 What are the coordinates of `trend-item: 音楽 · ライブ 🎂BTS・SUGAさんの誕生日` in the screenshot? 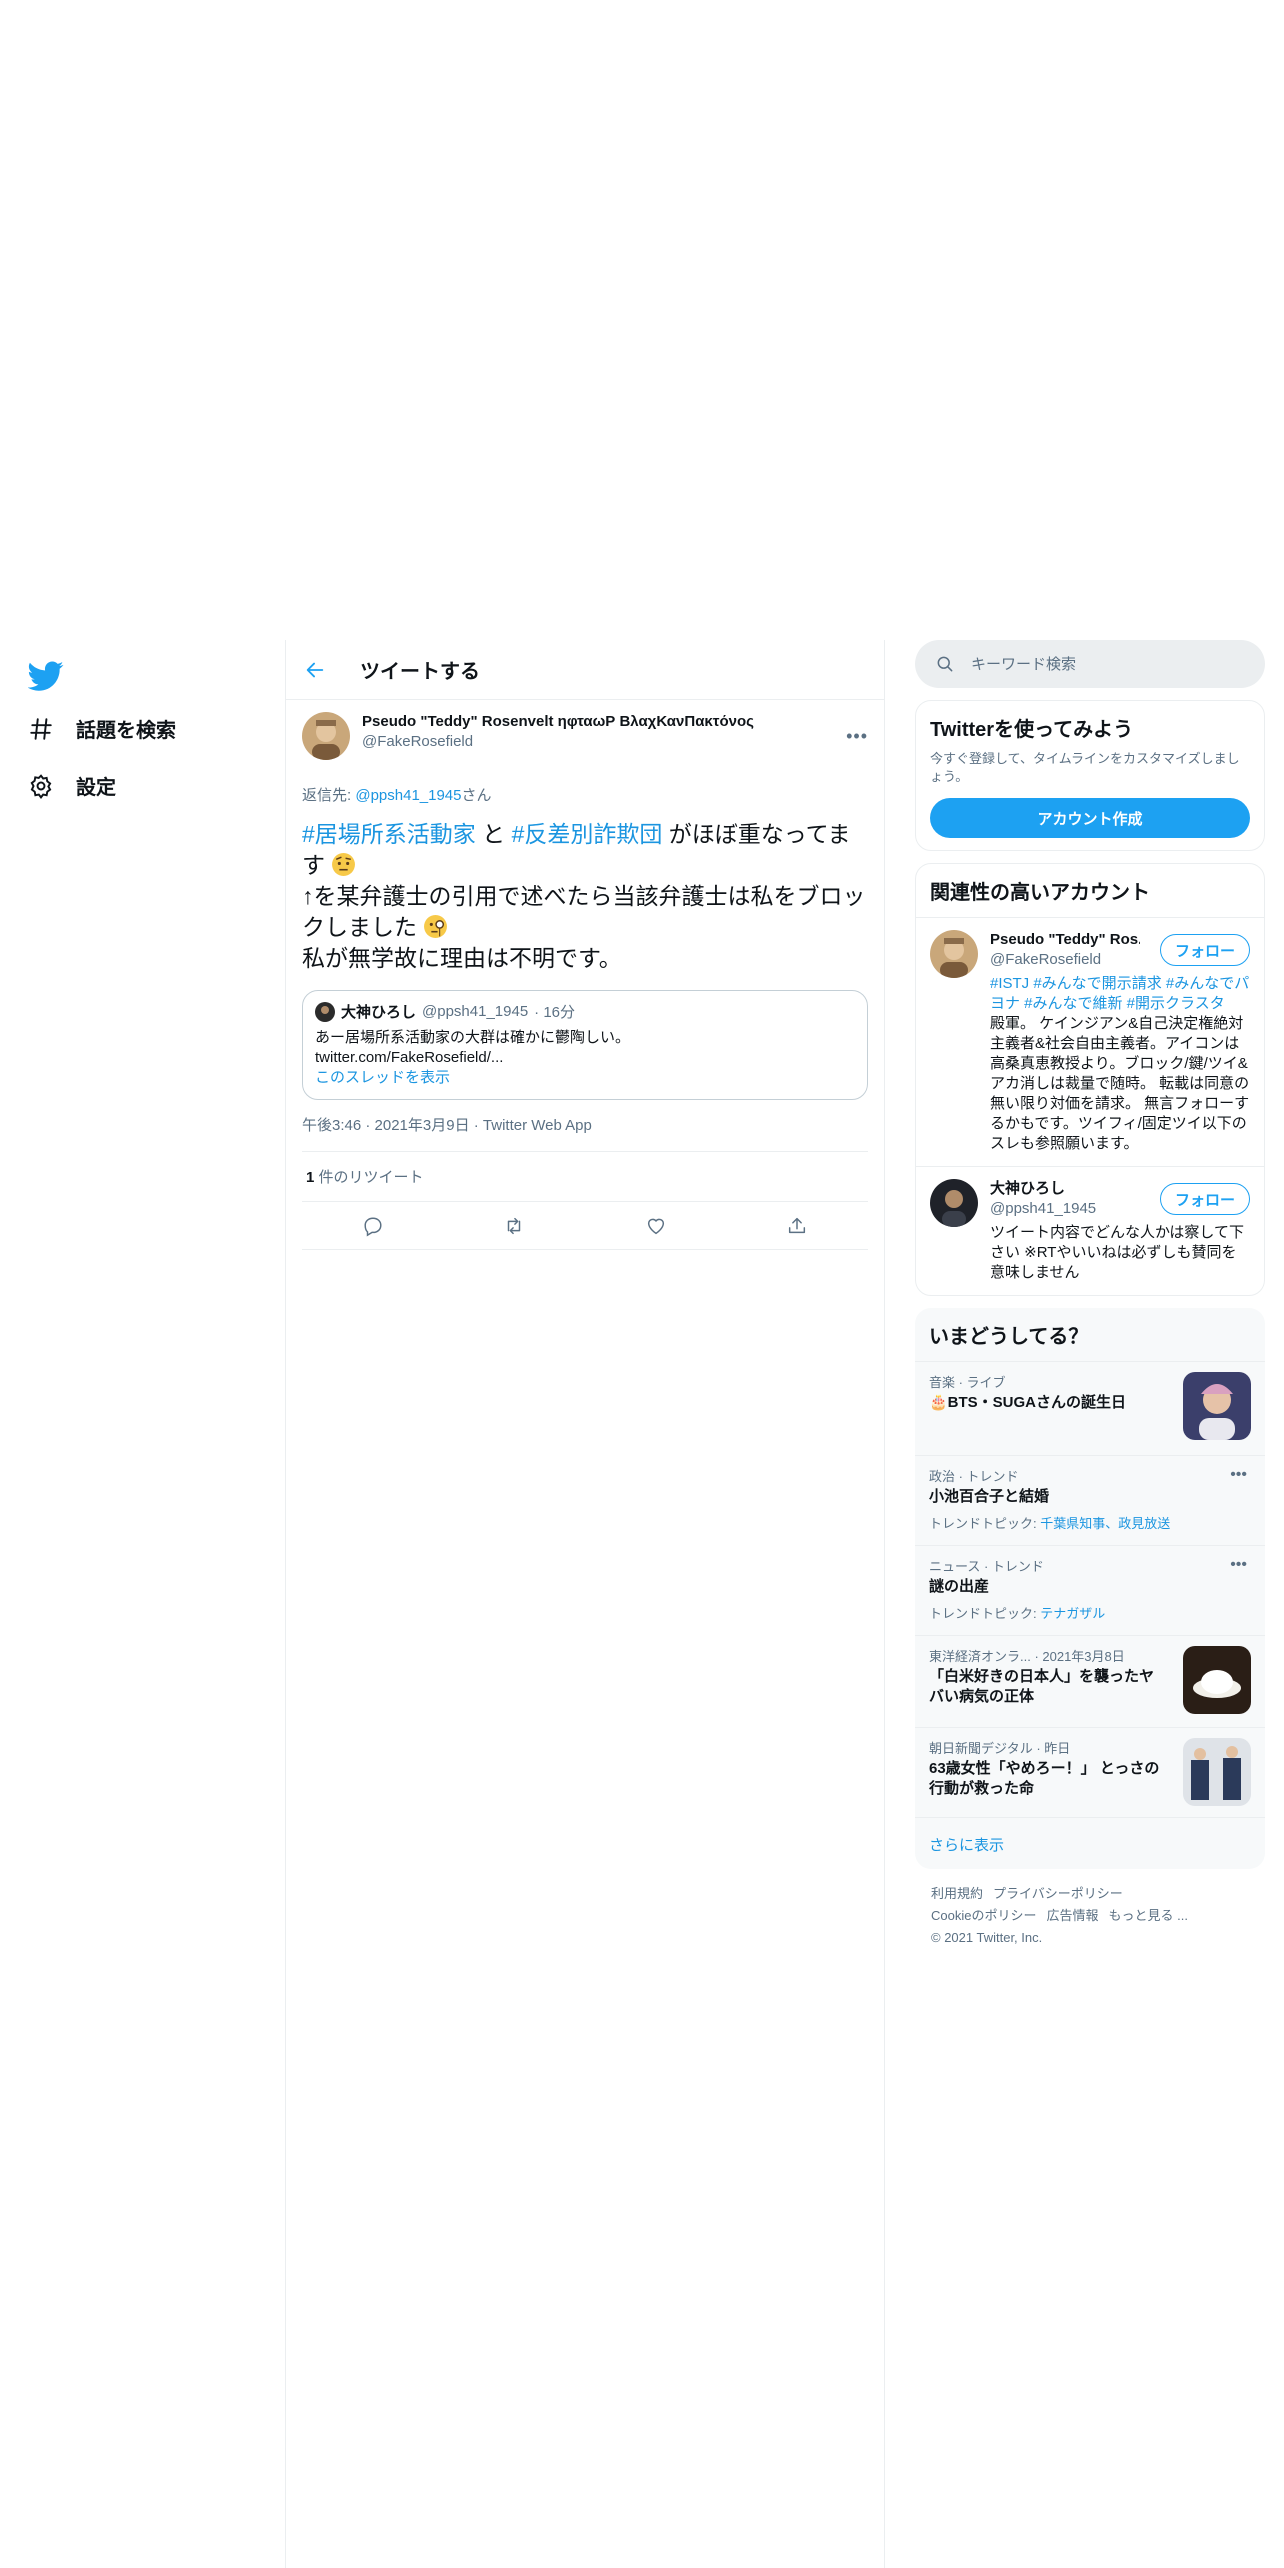 It's located at (1090, 1408).